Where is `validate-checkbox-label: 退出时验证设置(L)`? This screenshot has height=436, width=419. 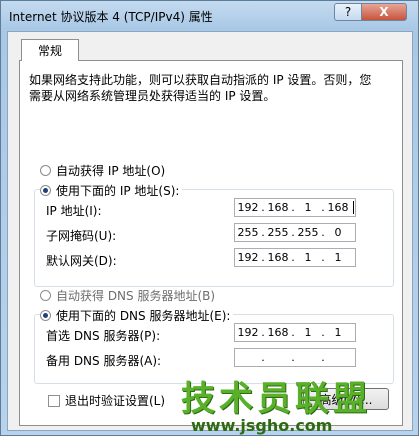 validate-checkbox-label: 退出时验证设置(L) is located at coordinates (115, 401).